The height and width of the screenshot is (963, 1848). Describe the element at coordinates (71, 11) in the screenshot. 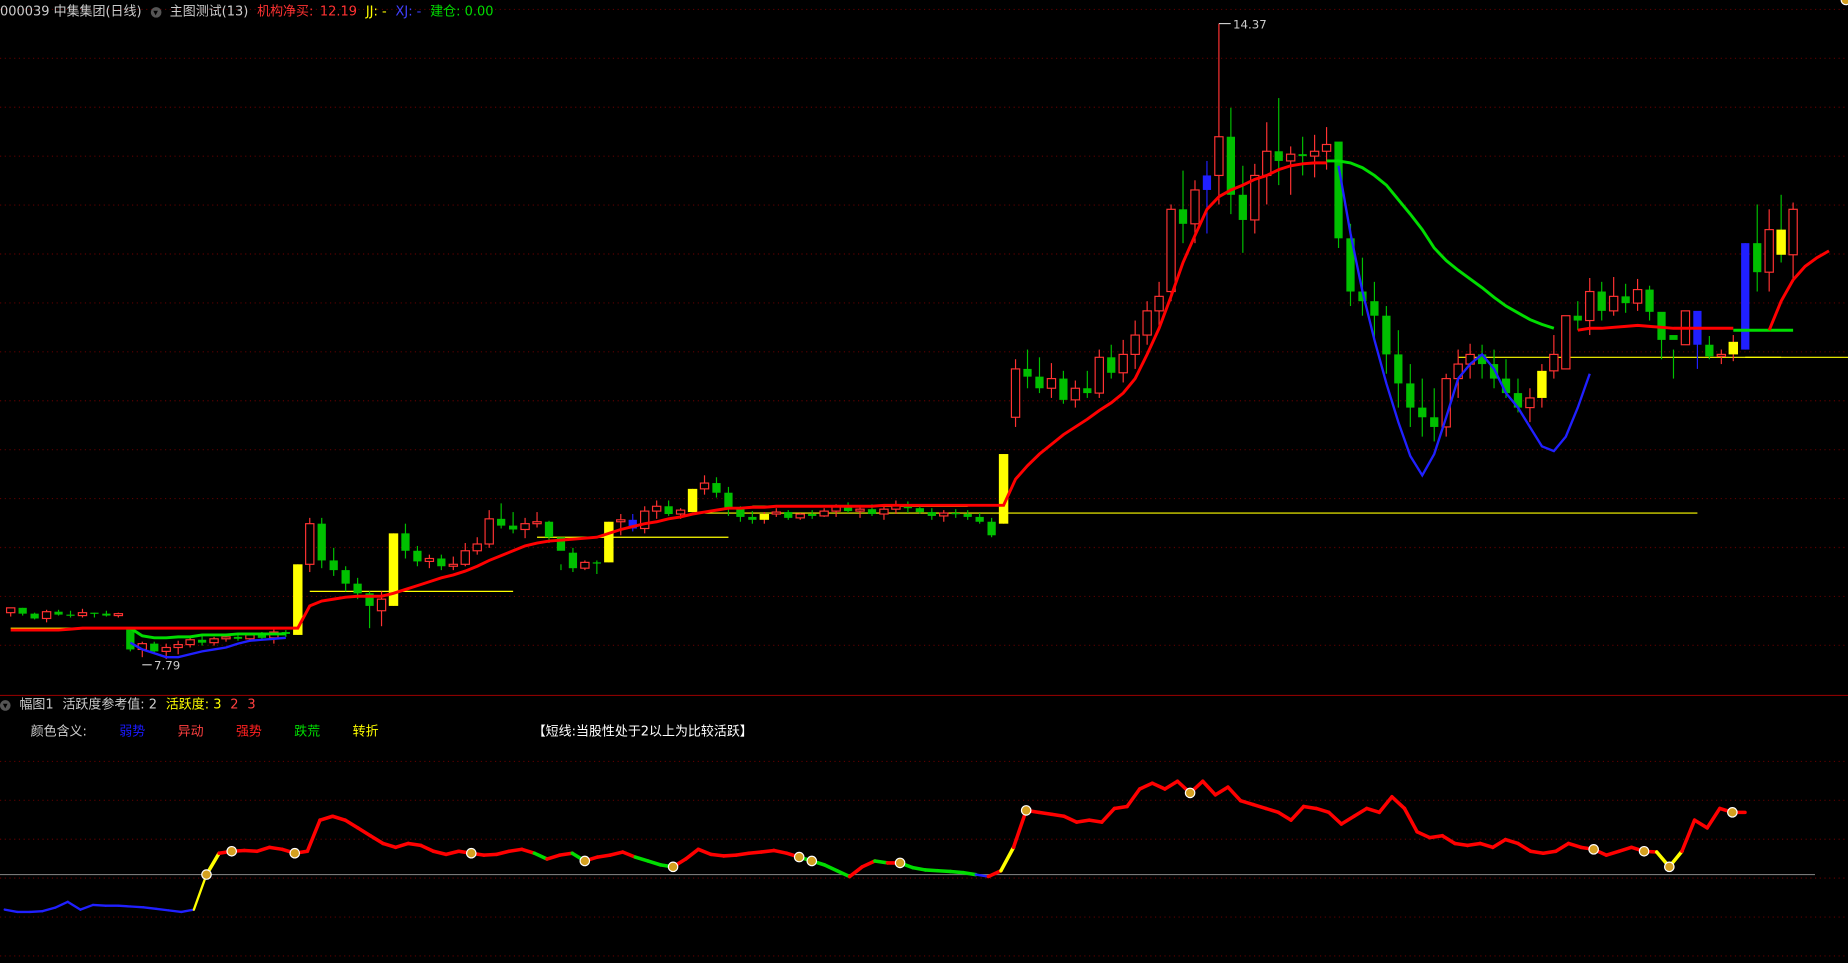

I see `stock-title: 000039 中集集团(日线)` at that location.